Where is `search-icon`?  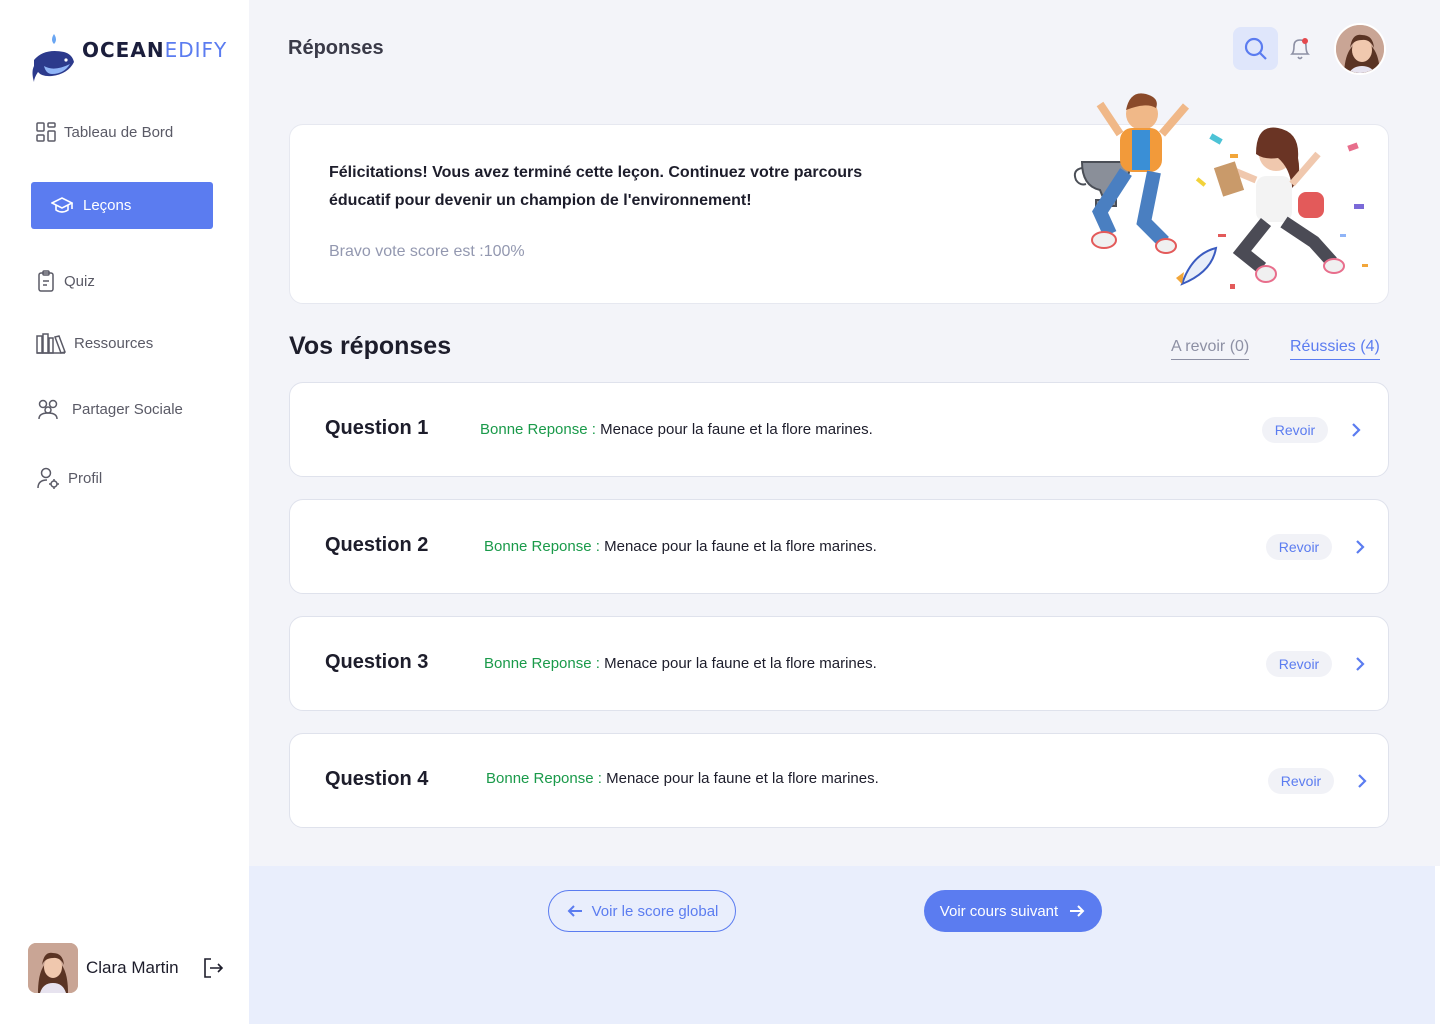 search-icon is located at coordinates (1255, 48).